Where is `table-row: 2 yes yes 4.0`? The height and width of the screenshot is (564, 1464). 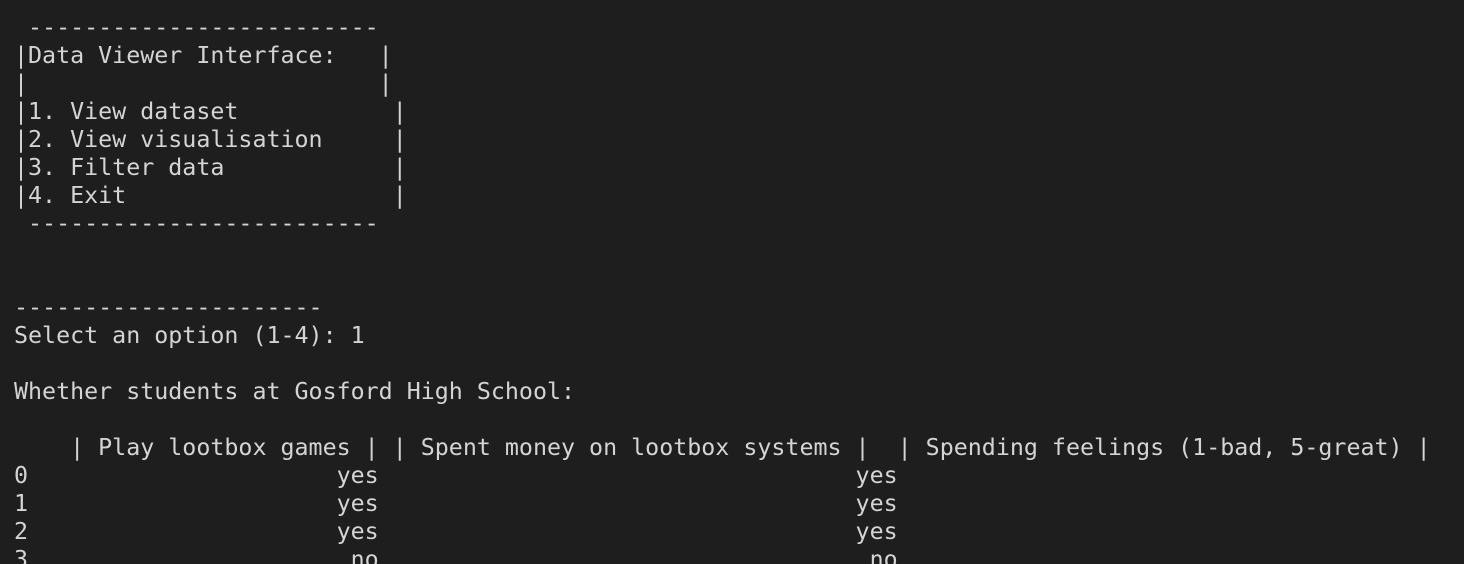
table-row: 2 yes yes 4.0 is located at coordinates (739, 531).